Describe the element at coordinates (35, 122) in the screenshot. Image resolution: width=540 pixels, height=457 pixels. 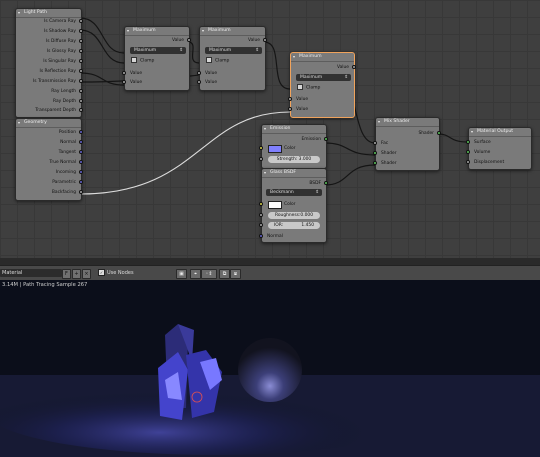
I see `geometry-node-title: Geometry` at that location.